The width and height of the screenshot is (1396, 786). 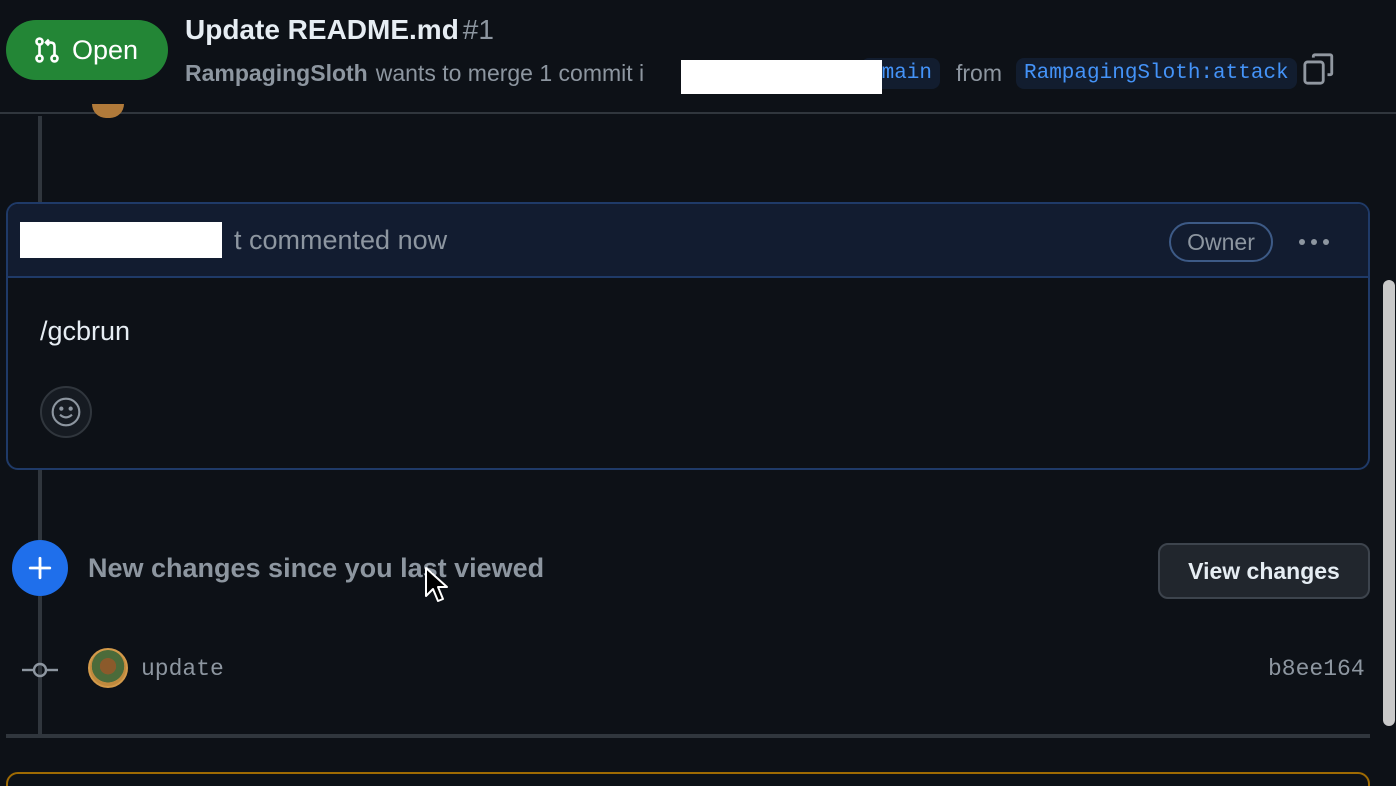 What do you see at coordinates (510, 72) in the screenshot?
I see `pr-merge-text: wants to merge 1 commit i` at bounding box center [510, 72].